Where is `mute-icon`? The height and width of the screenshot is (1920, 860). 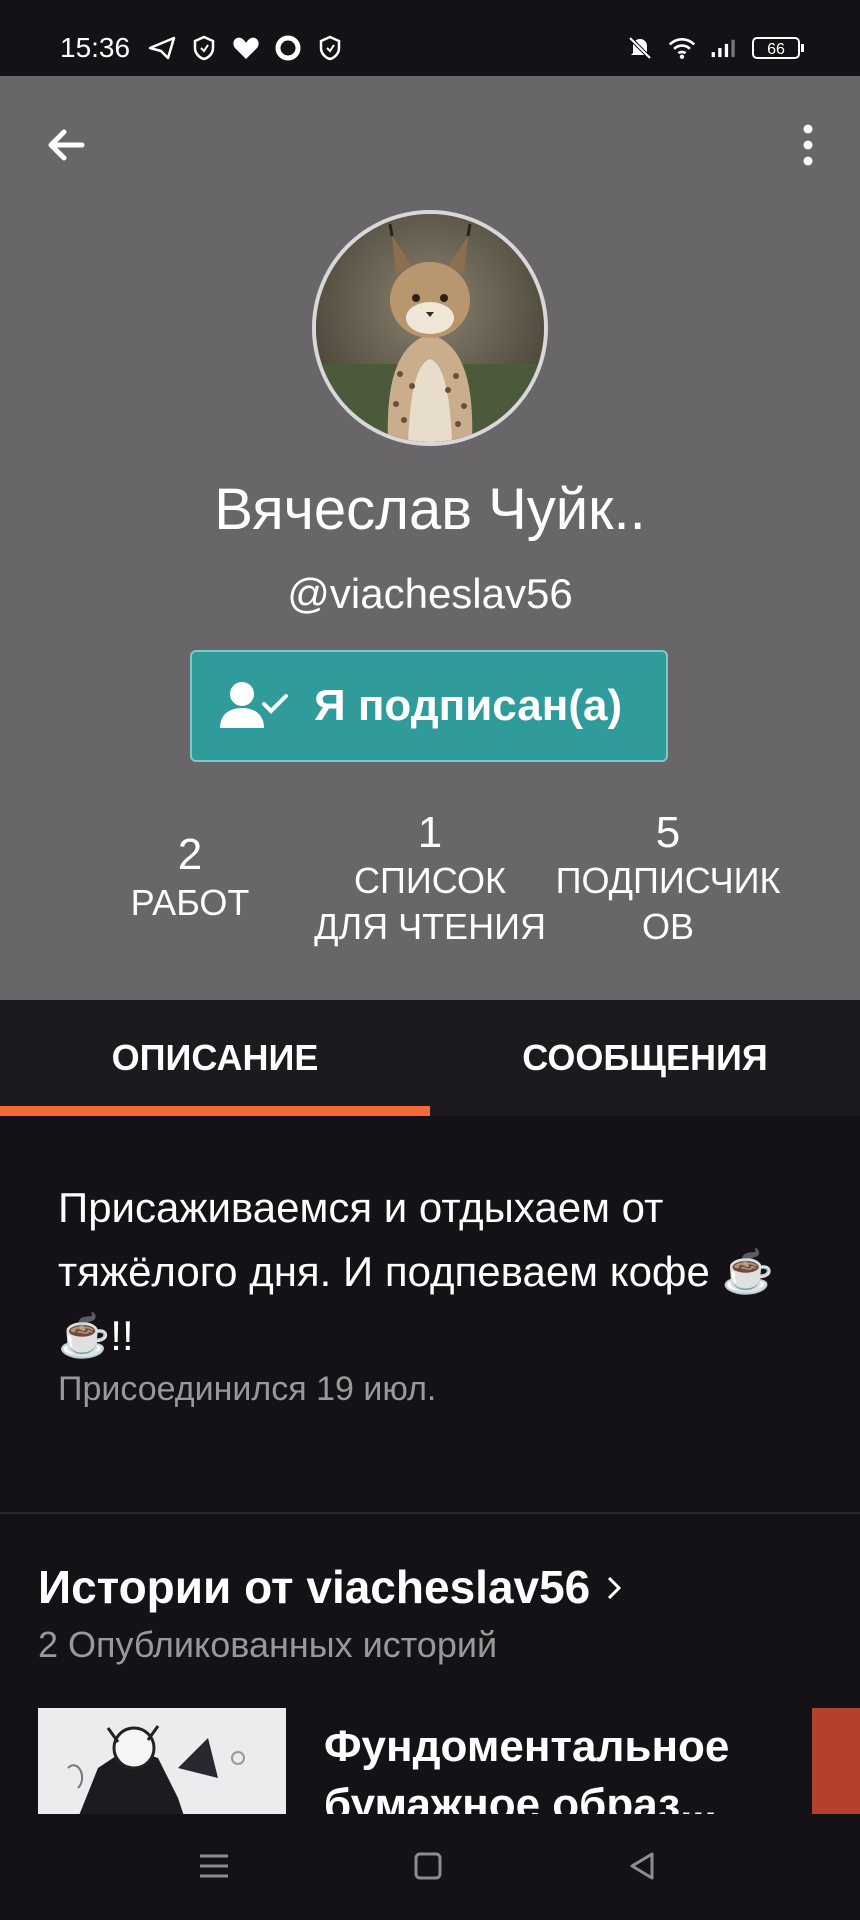
mute-icon is located at coordinates (640, 48).